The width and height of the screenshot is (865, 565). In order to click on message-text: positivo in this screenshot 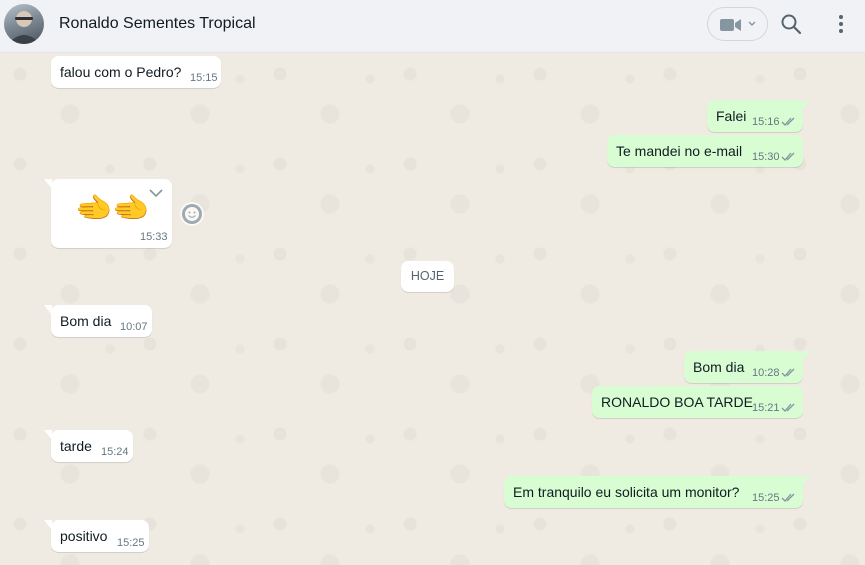, I will do `click(84, 536)`.